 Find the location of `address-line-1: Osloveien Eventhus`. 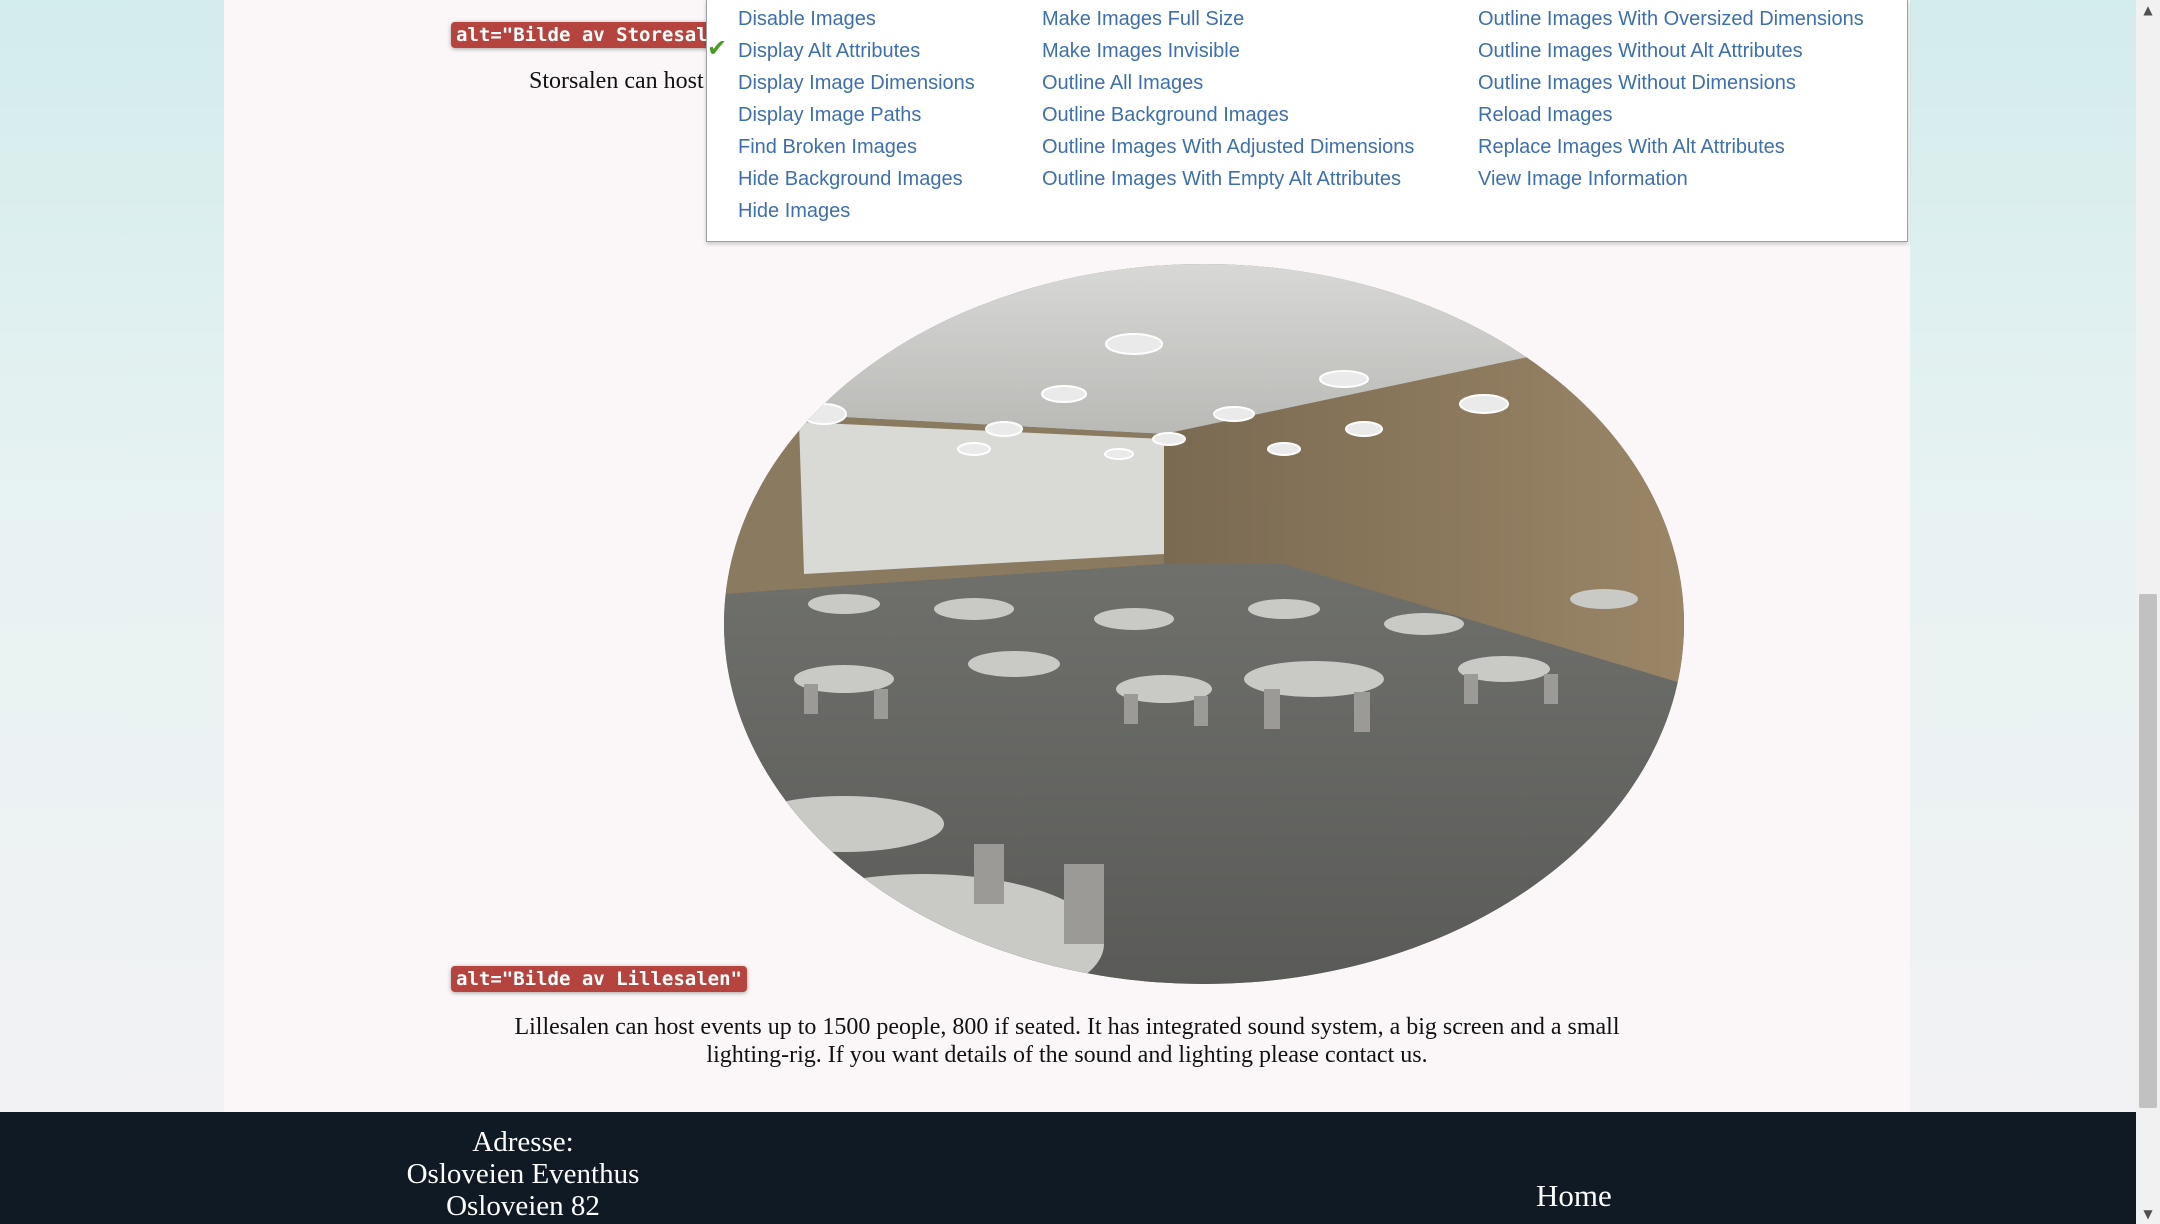

address-line-1: Osloveien Eventhus is located at coordinates (523, 1174).